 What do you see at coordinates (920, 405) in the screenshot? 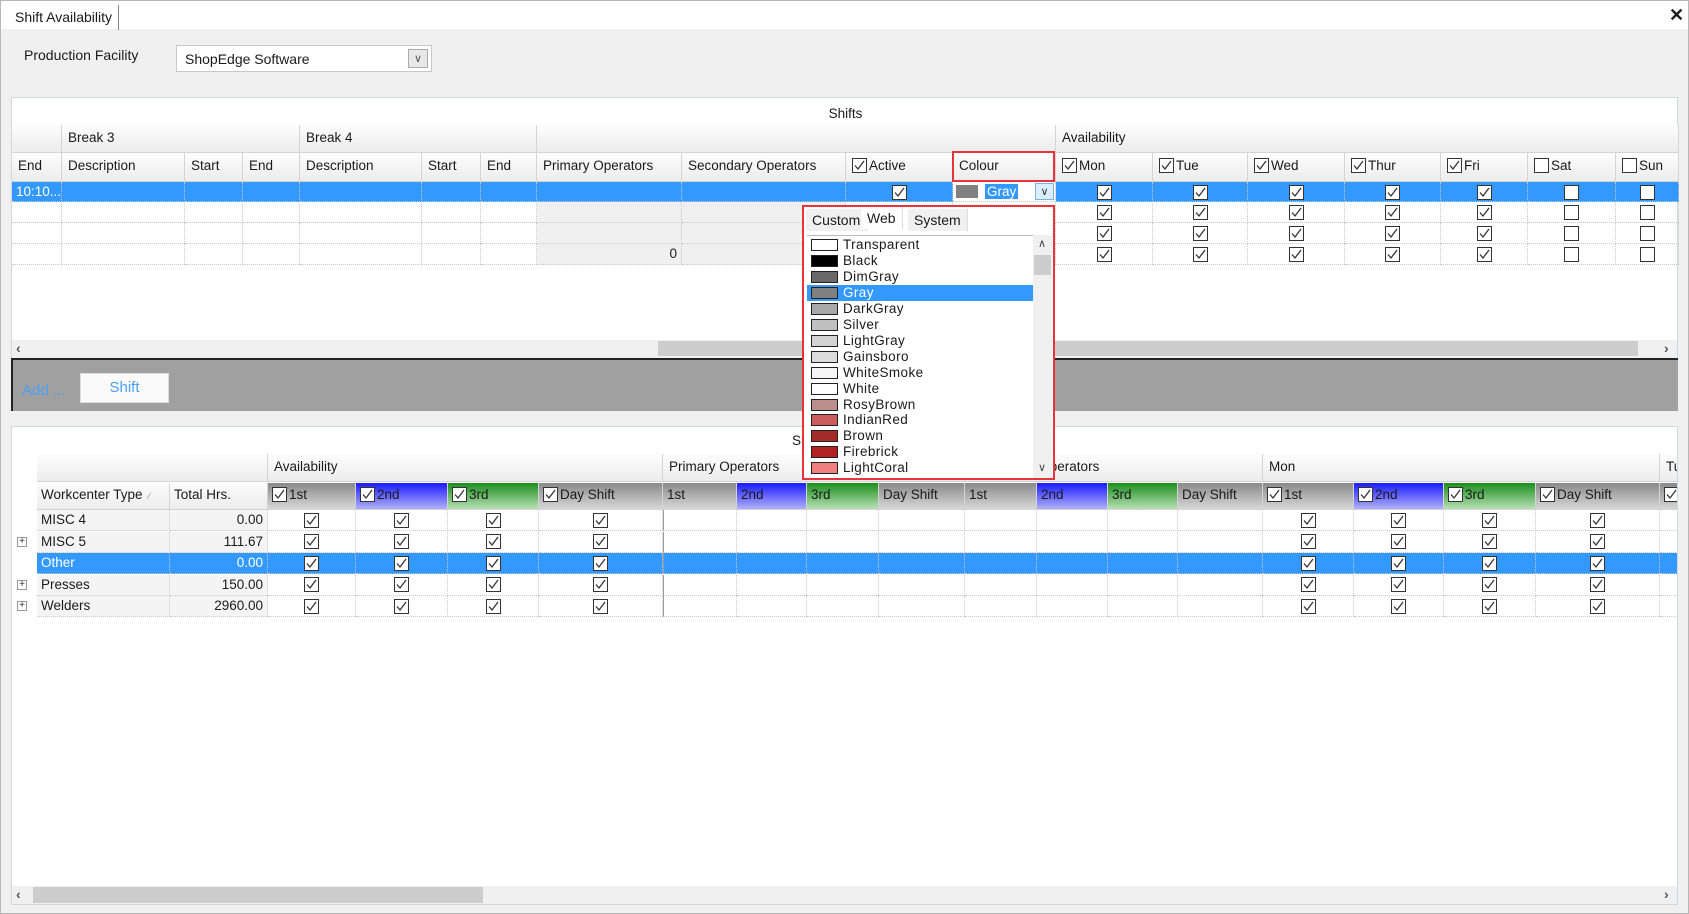
I see `colour-option: RosyBrown` at bounding box center [920, 405].